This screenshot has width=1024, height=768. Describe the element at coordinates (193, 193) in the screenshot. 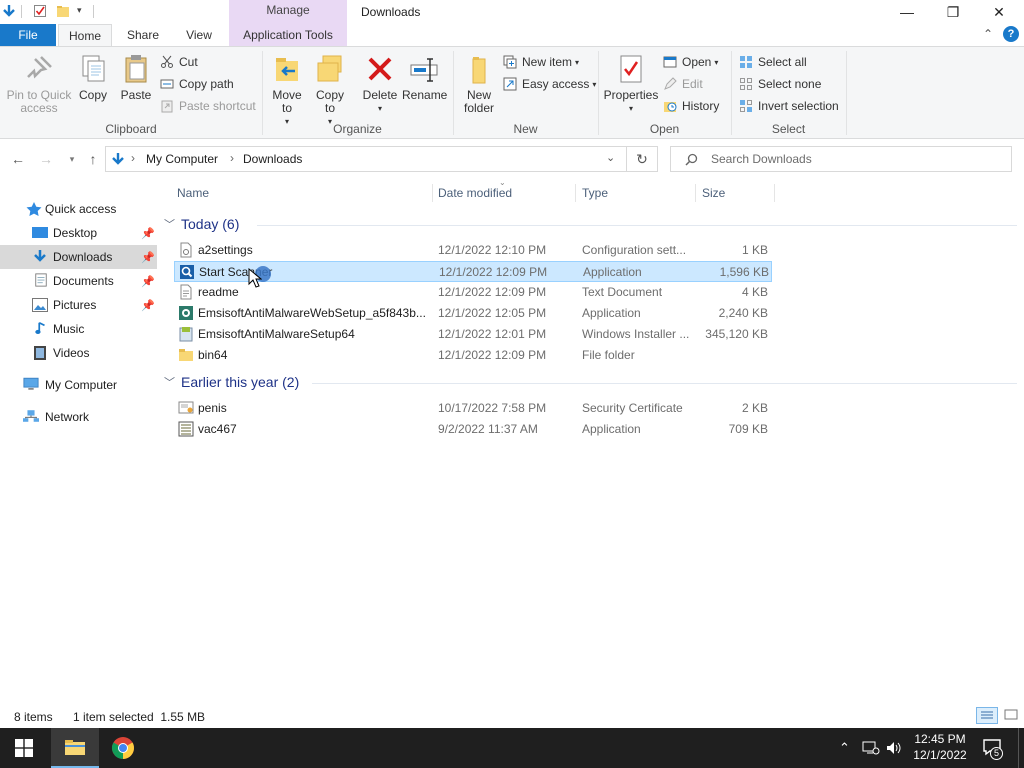

I see `column-header-name: Name` at that location.